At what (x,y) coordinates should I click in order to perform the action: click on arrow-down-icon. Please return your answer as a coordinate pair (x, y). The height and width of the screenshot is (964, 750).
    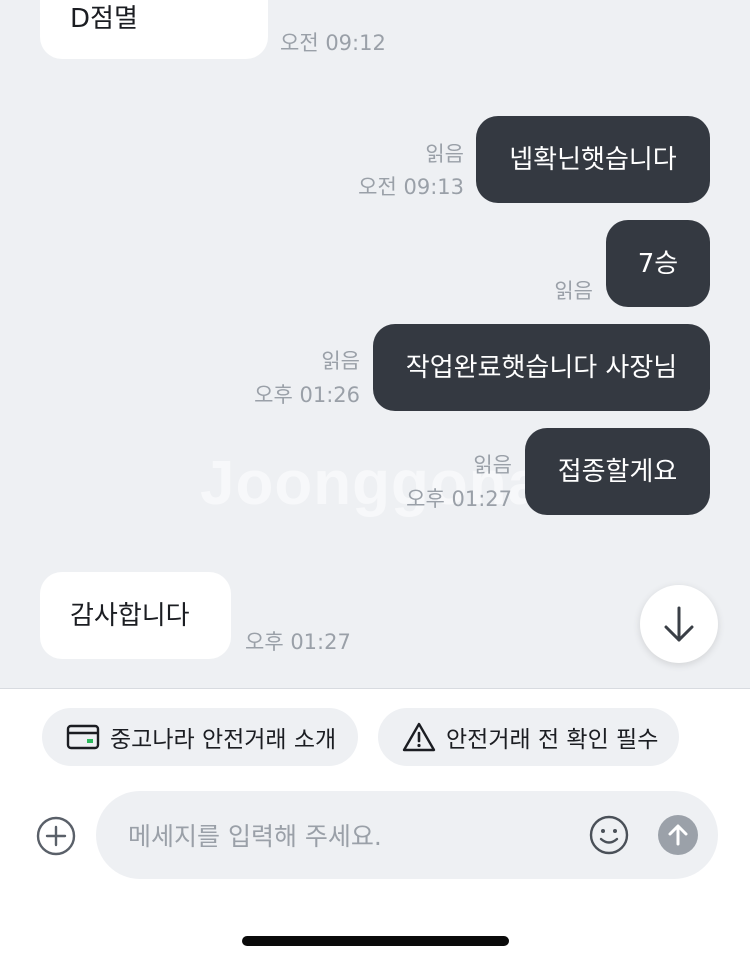
    Looking at the image, I should click on (679, 624).